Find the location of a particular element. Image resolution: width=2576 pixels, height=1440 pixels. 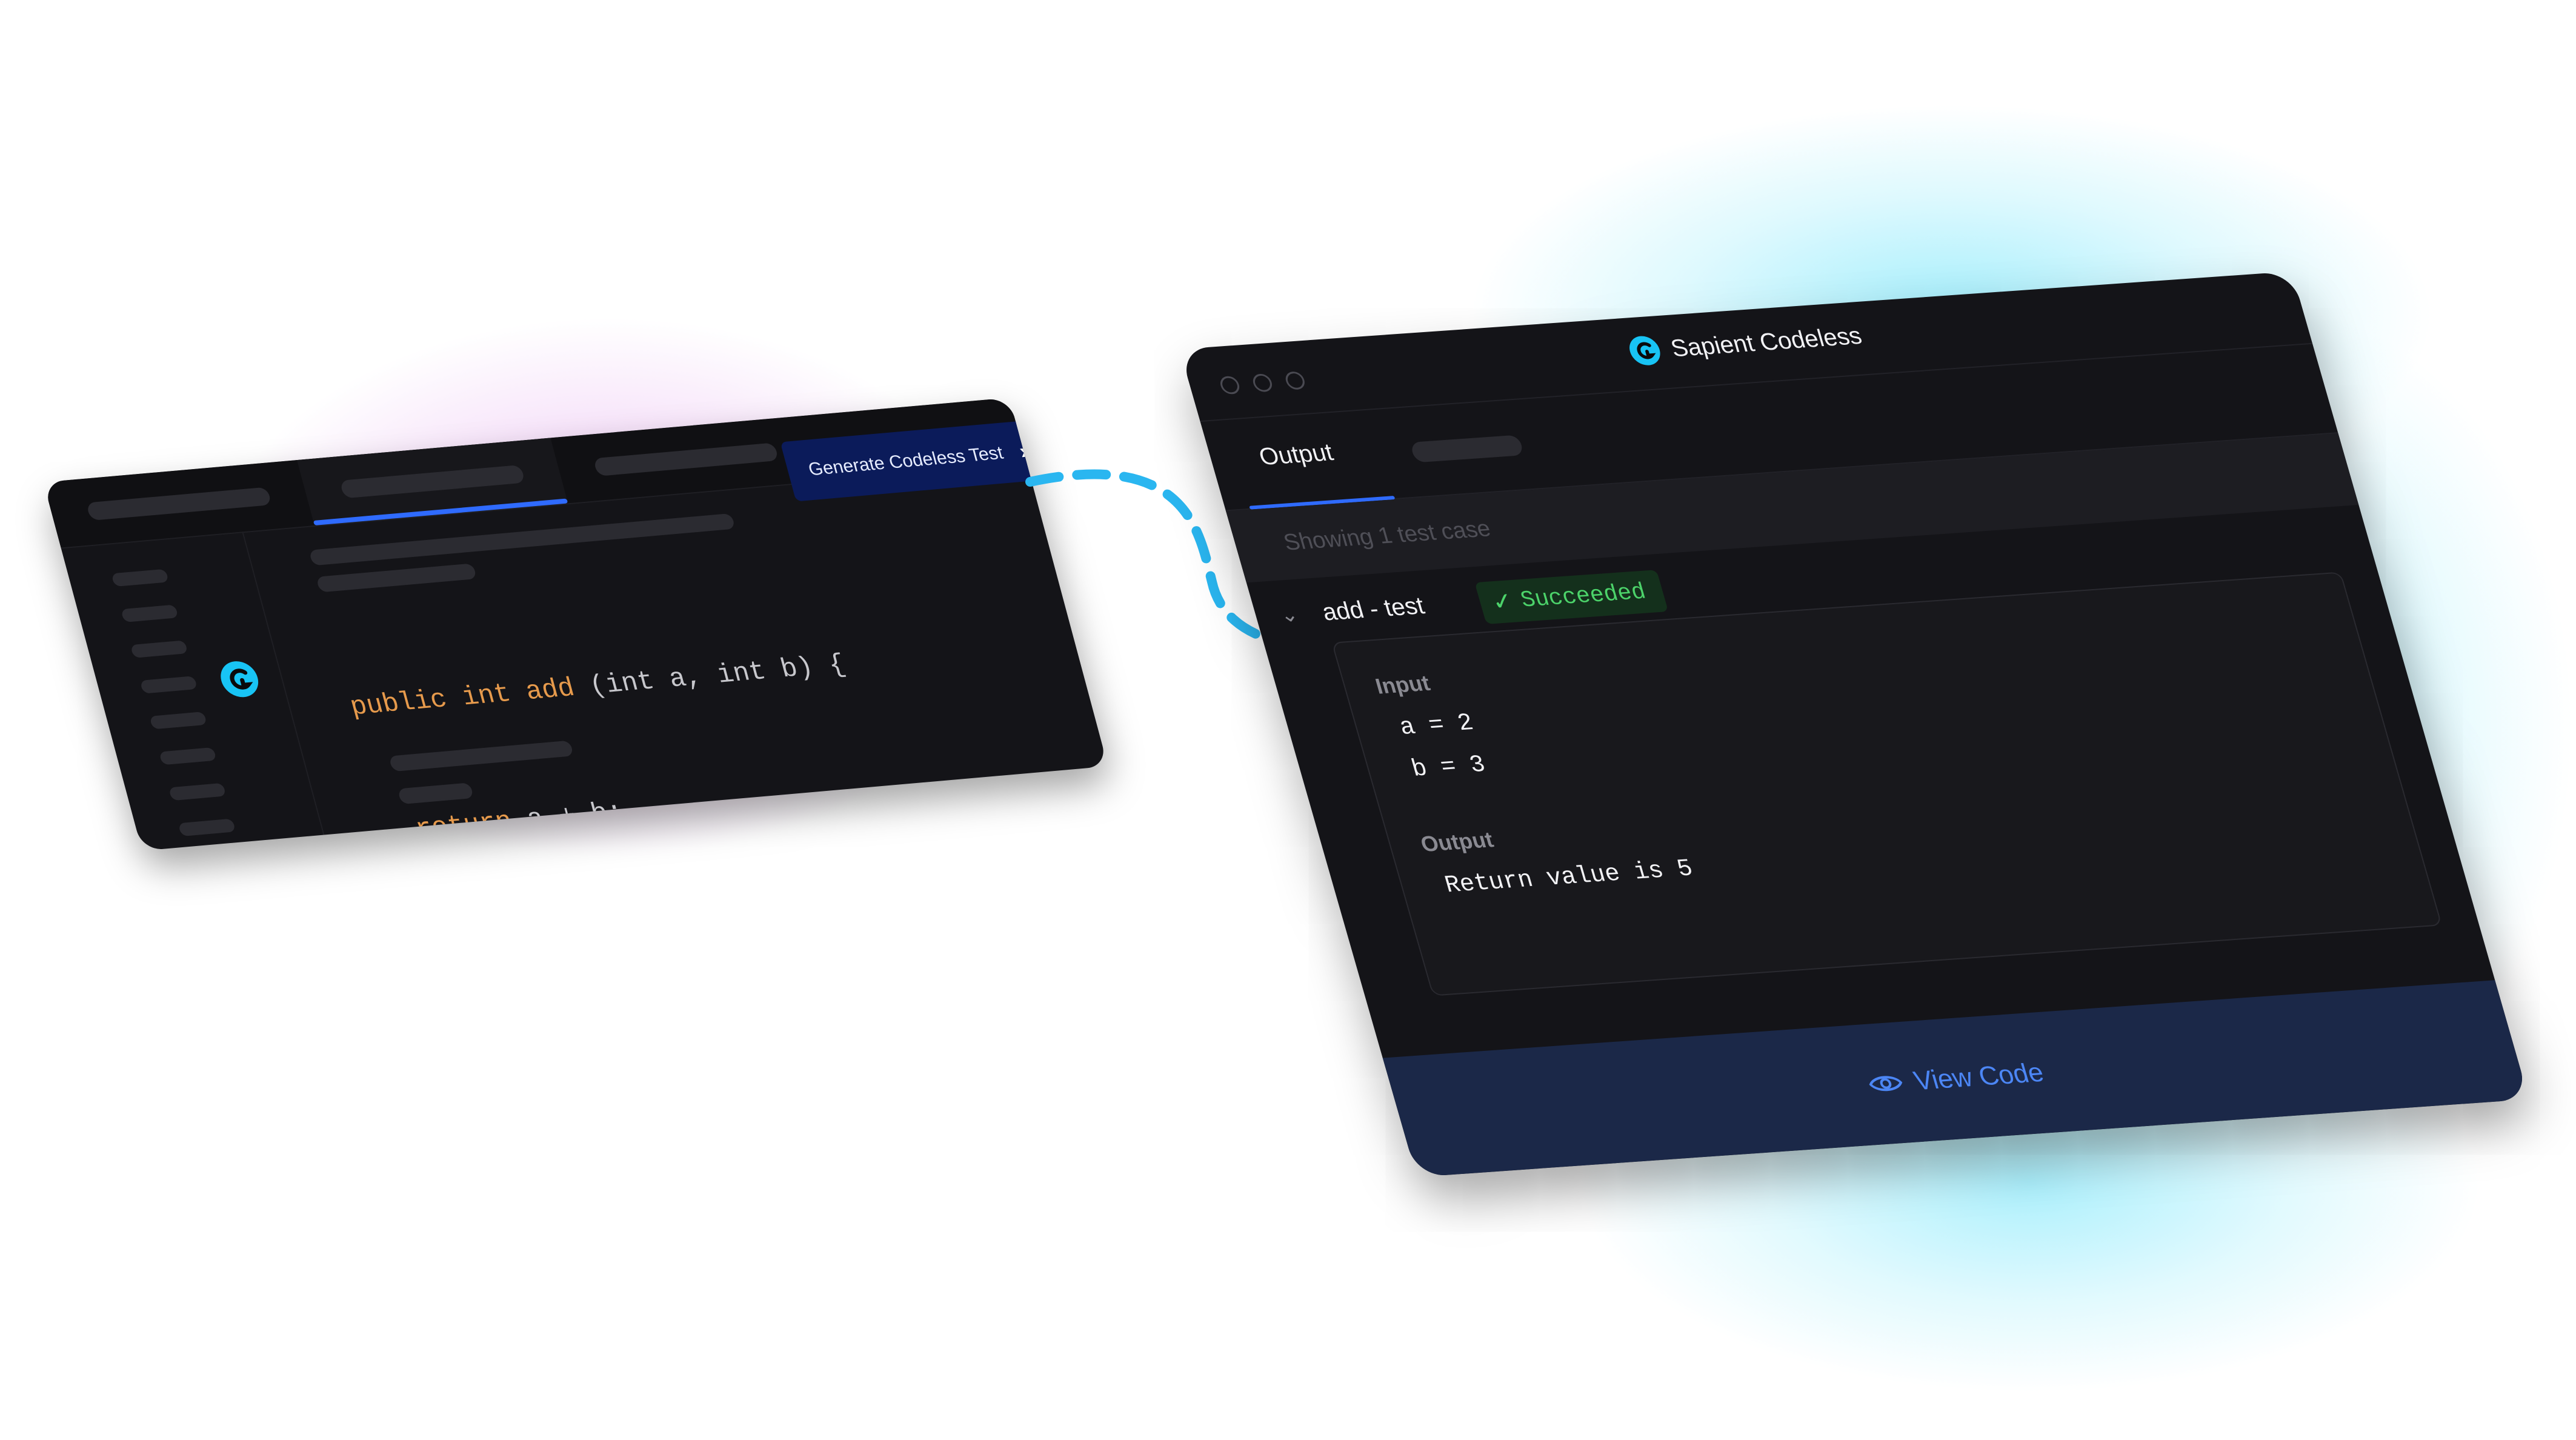

code-placeholder-line is located at coordinates (397, 578).